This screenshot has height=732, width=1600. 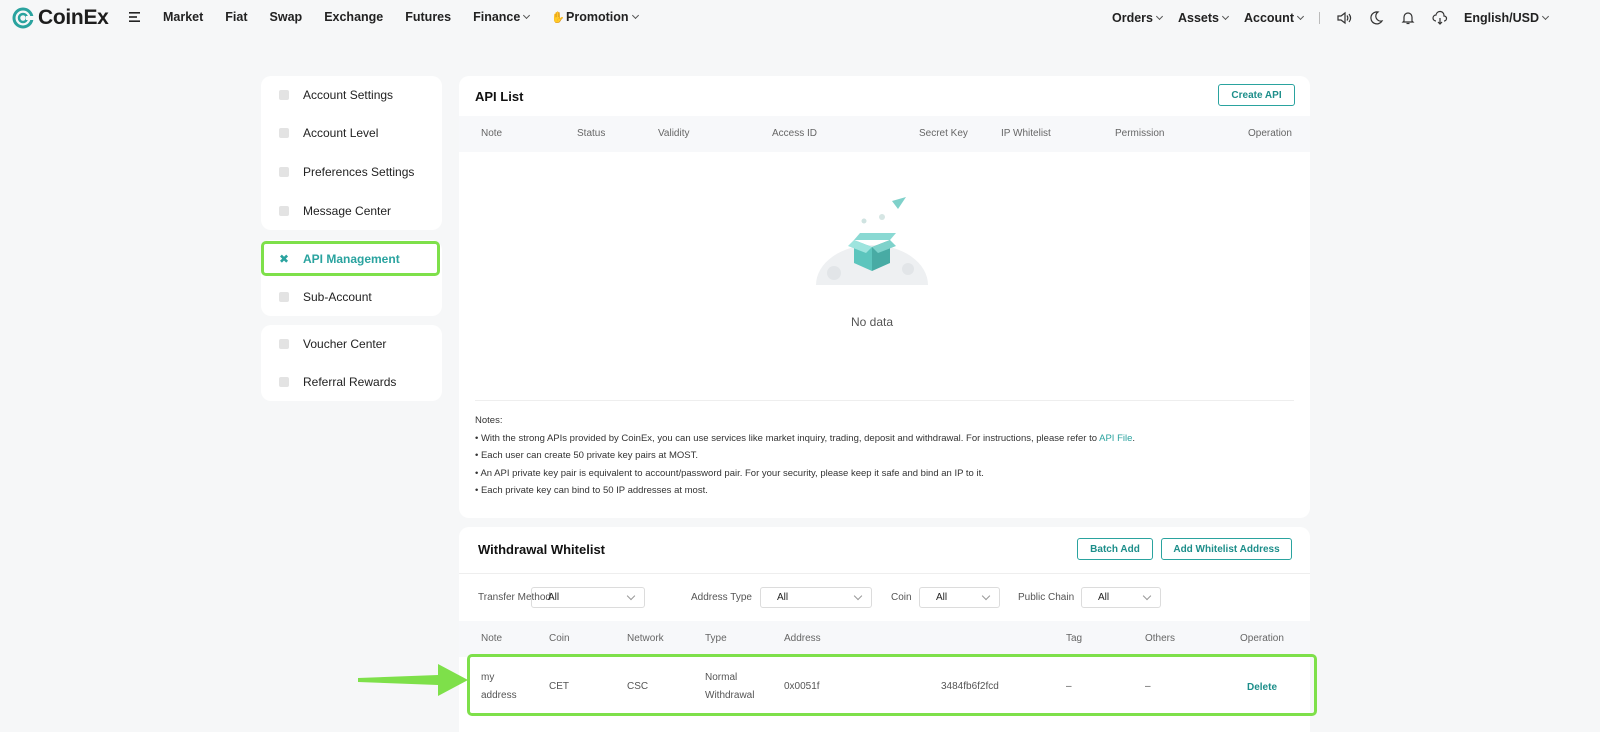 I want to click on language-currency-selector: English/USD, so click(x=1506, y=18).